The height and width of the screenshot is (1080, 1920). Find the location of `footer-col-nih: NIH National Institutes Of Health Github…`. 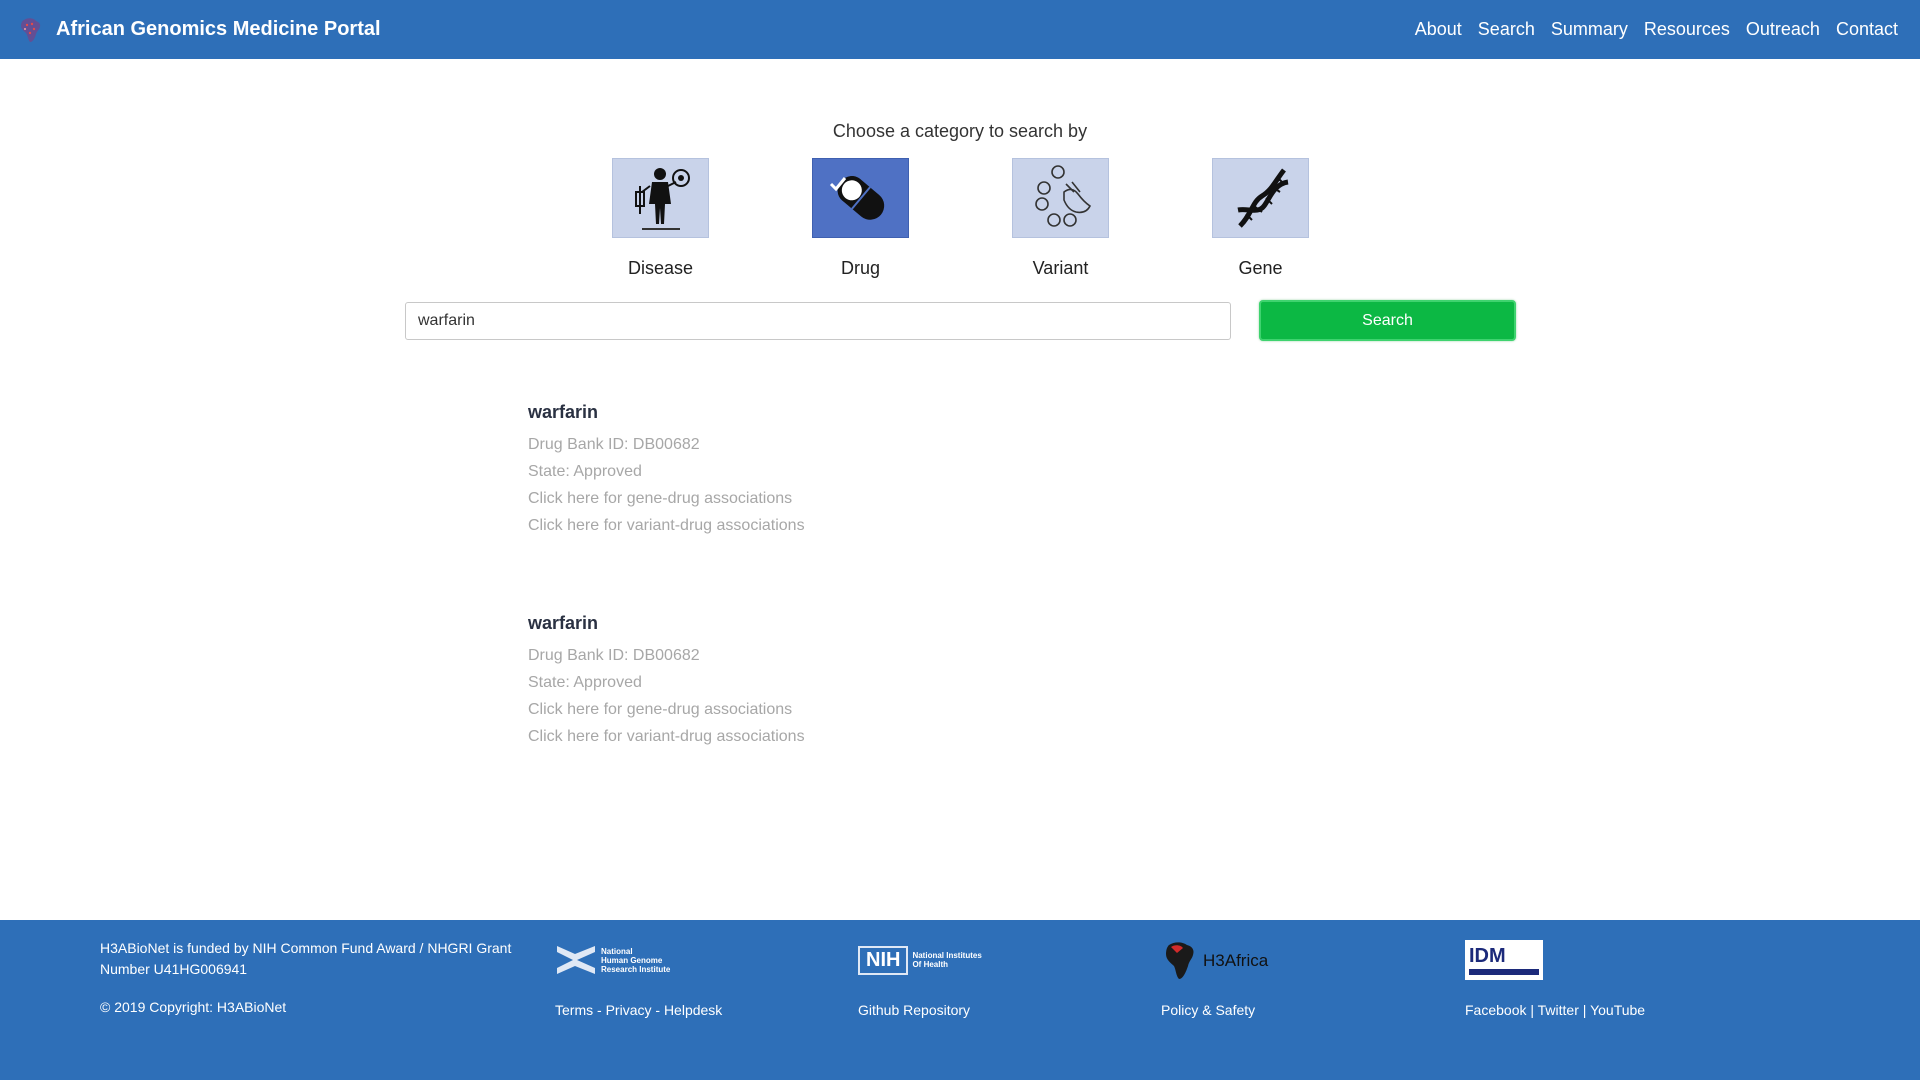

footer-col-nih: NIH National Institutes Of Health Github… is located at coordinates (920, 979).